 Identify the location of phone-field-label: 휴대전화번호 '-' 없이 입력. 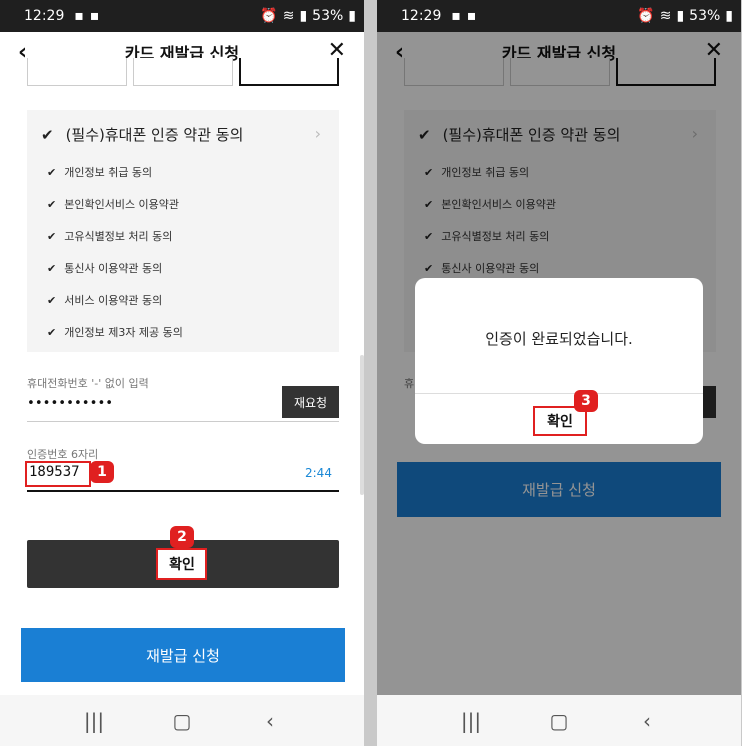
(88, 383).